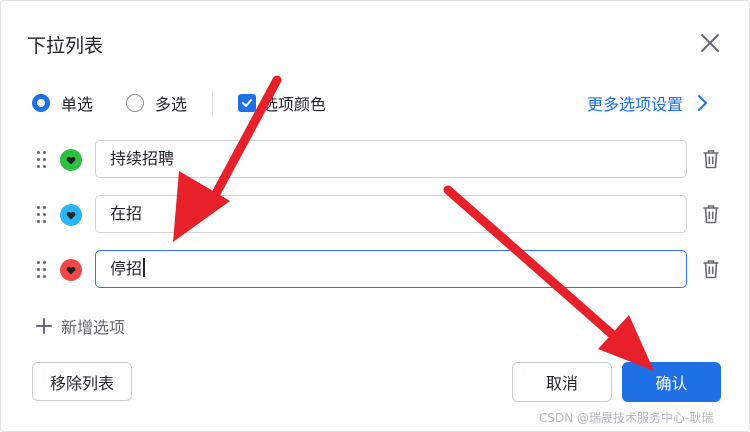  What do you see at coordinates (126, 213) in the screenshot?
I see `option-value: 在招` at bounding box center [126, 213].